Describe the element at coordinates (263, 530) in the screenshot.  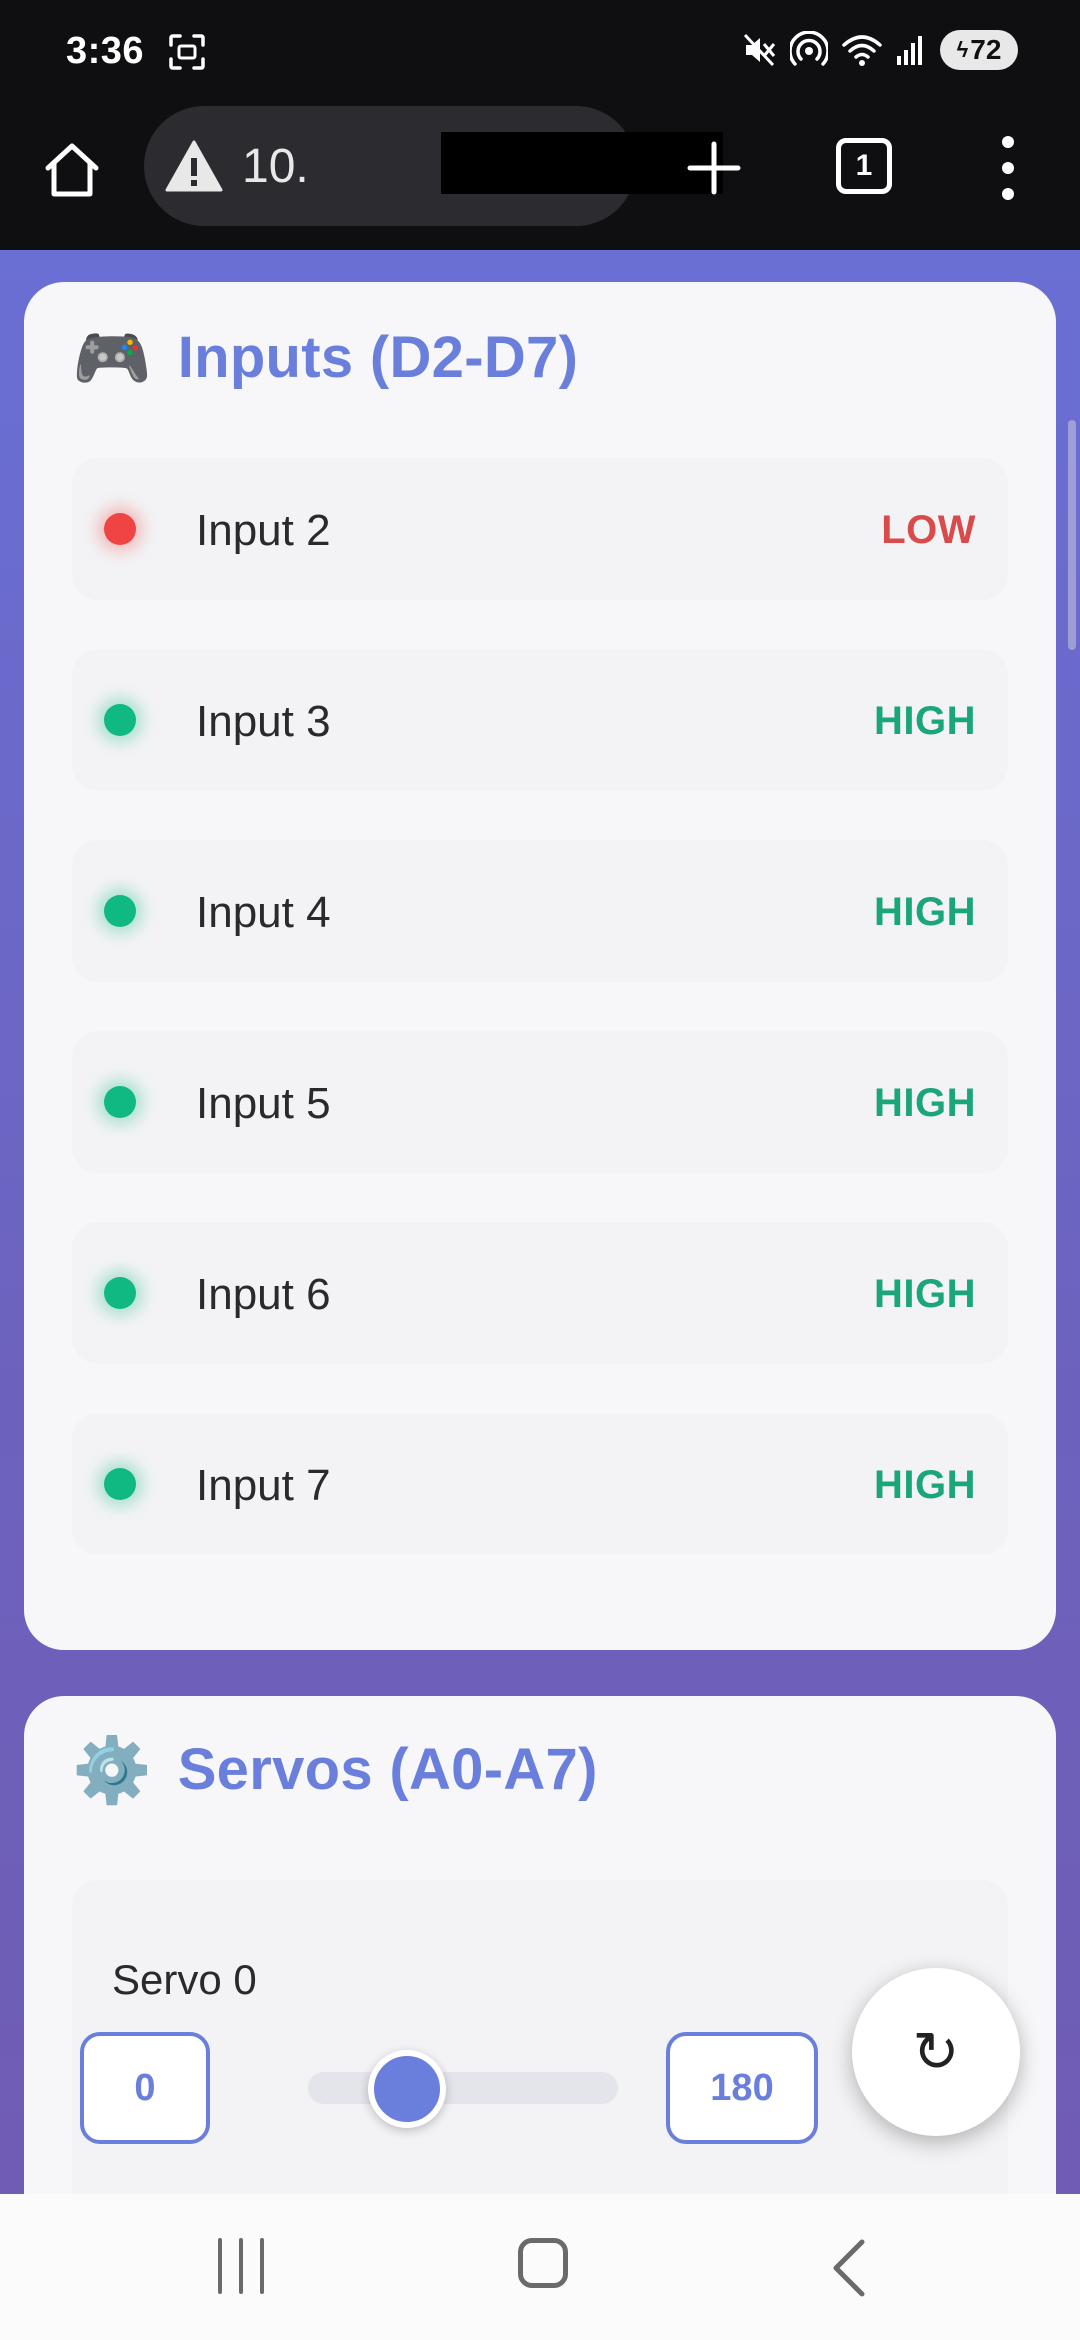
I see `input-label: Input 2` at that location.